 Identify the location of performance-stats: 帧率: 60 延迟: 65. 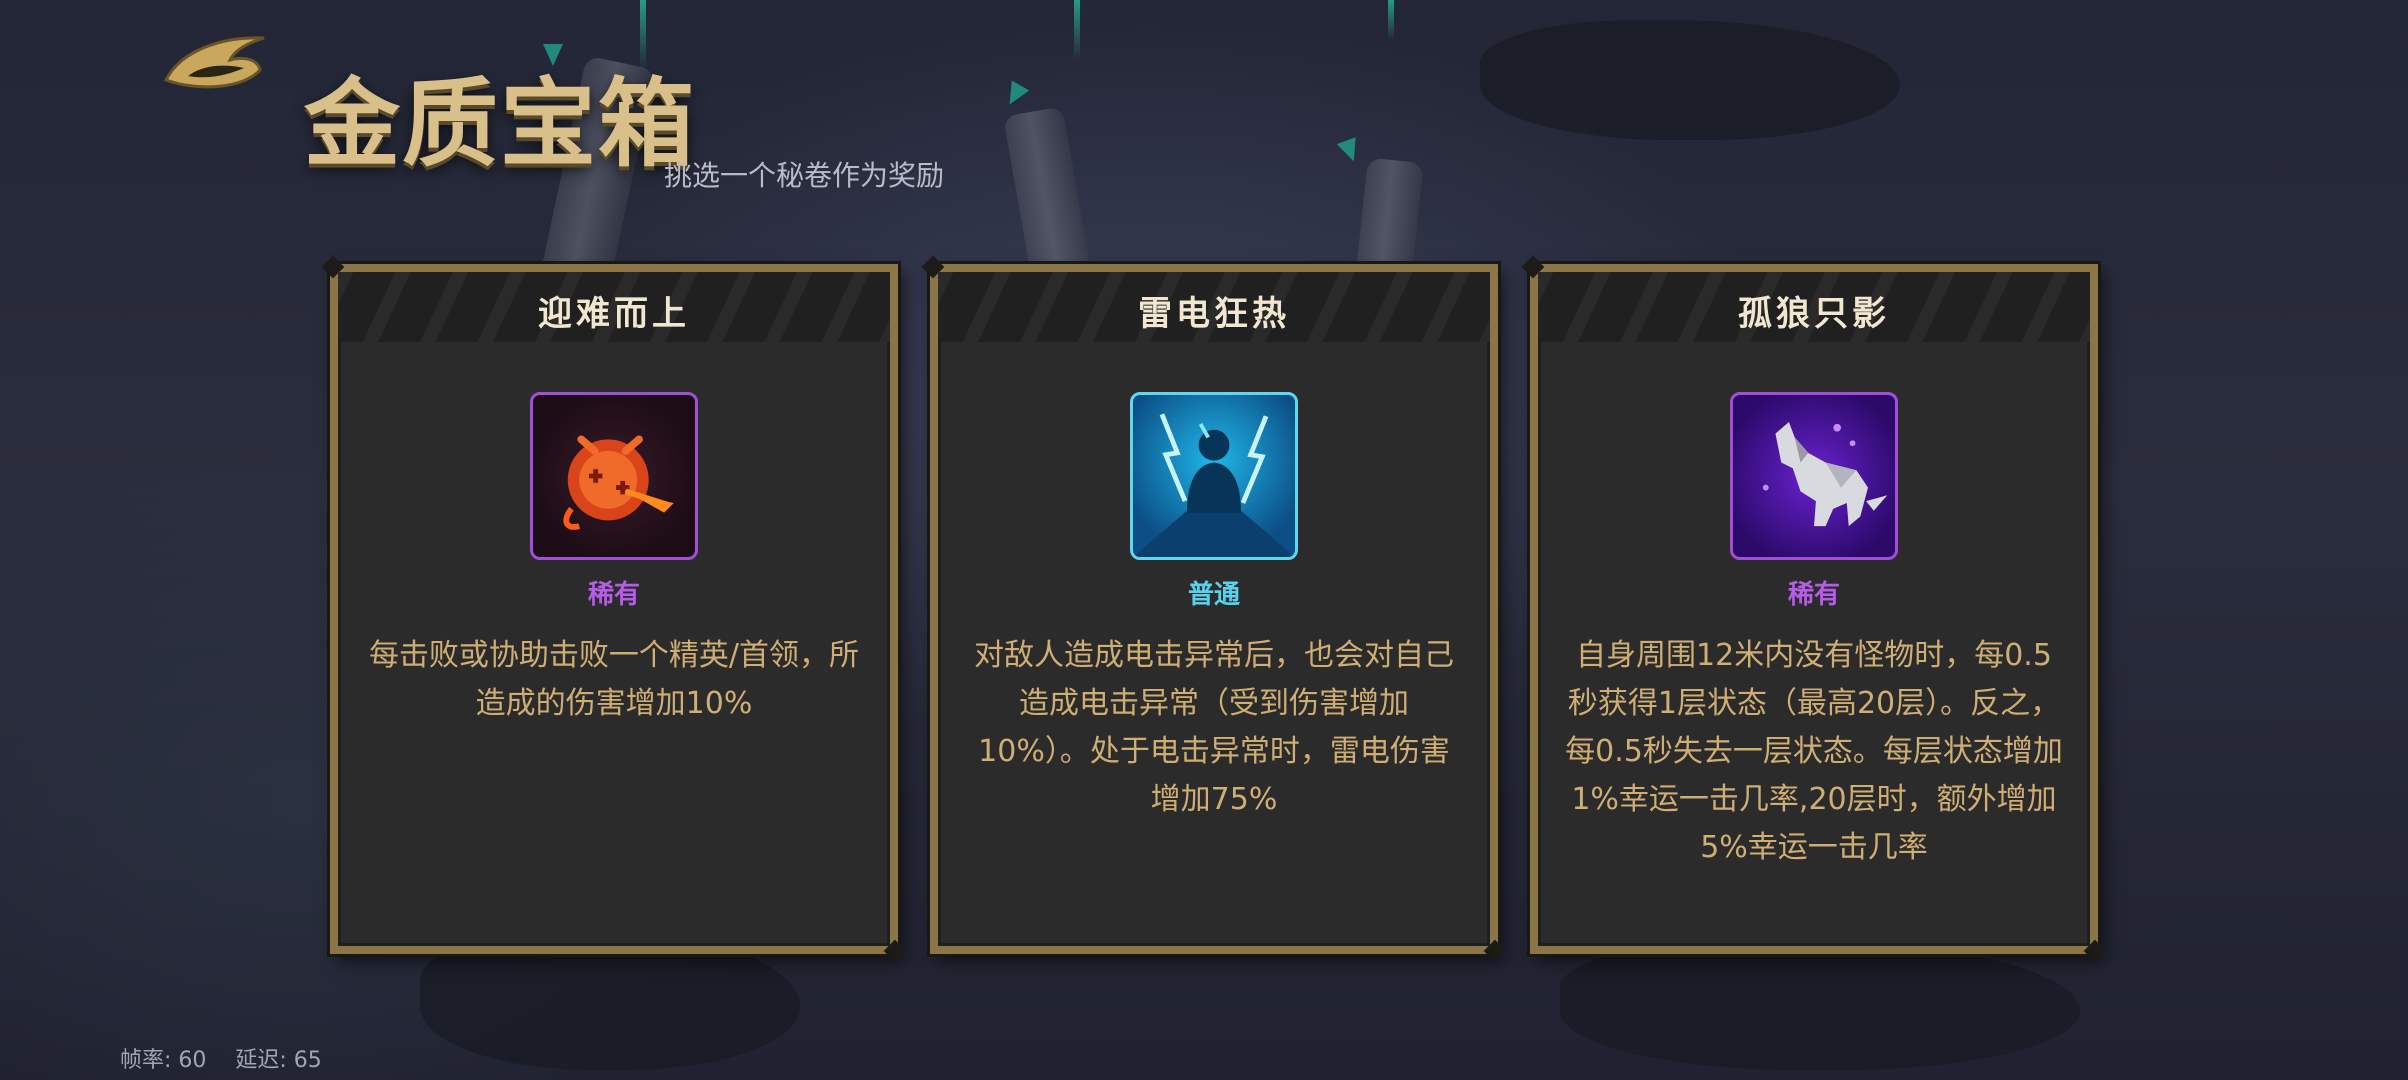
(232, 1058).